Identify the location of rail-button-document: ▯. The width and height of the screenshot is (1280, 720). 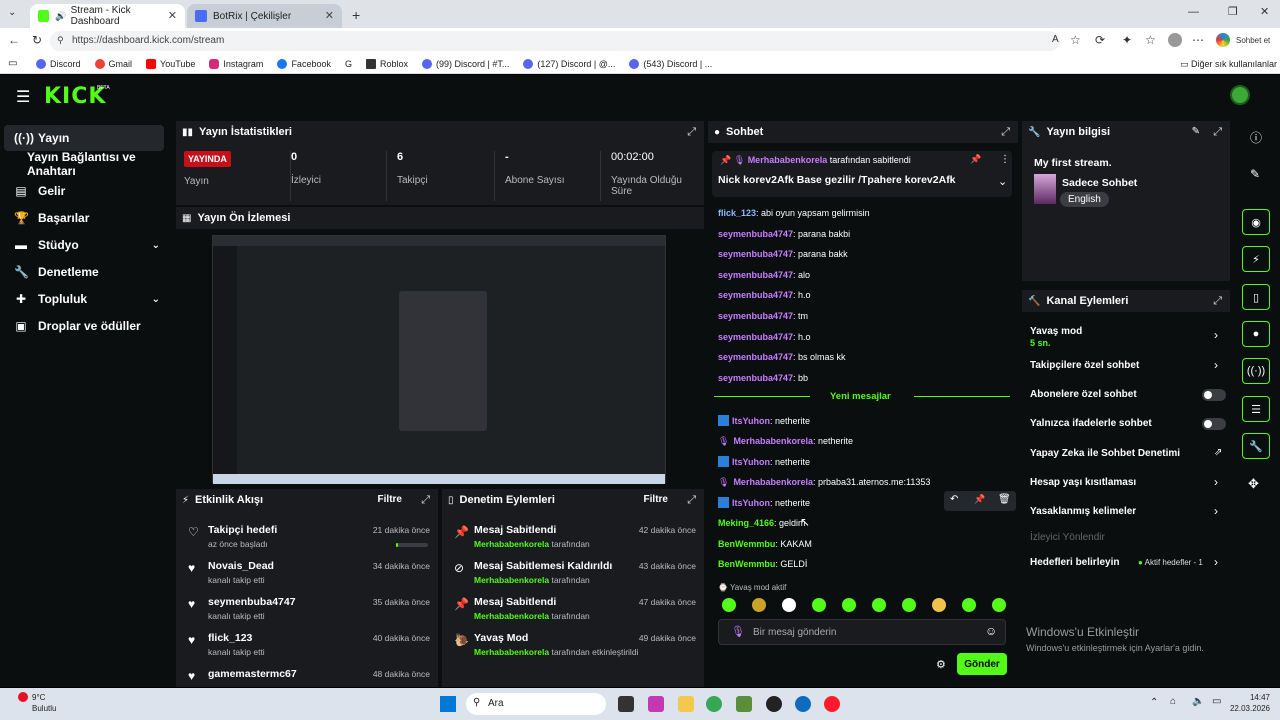
(1256, 297).